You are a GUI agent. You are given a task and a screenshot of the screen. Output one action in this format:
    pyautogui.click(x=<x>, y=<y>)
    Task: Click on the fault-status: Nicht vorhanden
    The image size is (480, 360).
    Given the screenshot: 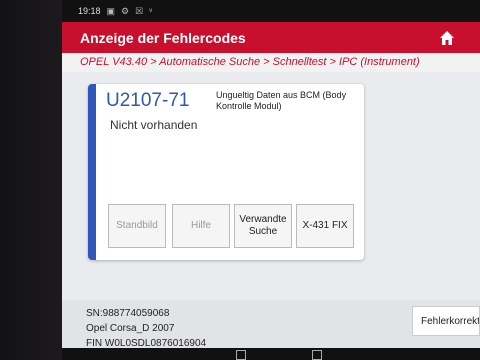 What is the action you would take?
    pyautogui.click(x=154, y=125)
    